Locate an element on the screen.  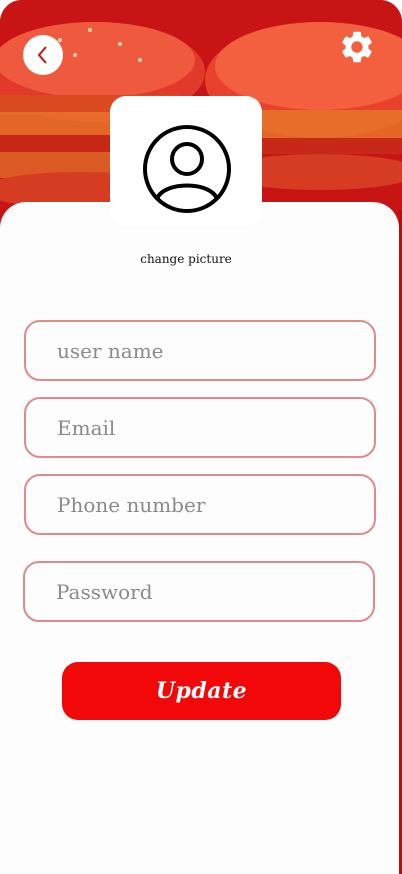
phone-input is located at coordinates (207, 504).